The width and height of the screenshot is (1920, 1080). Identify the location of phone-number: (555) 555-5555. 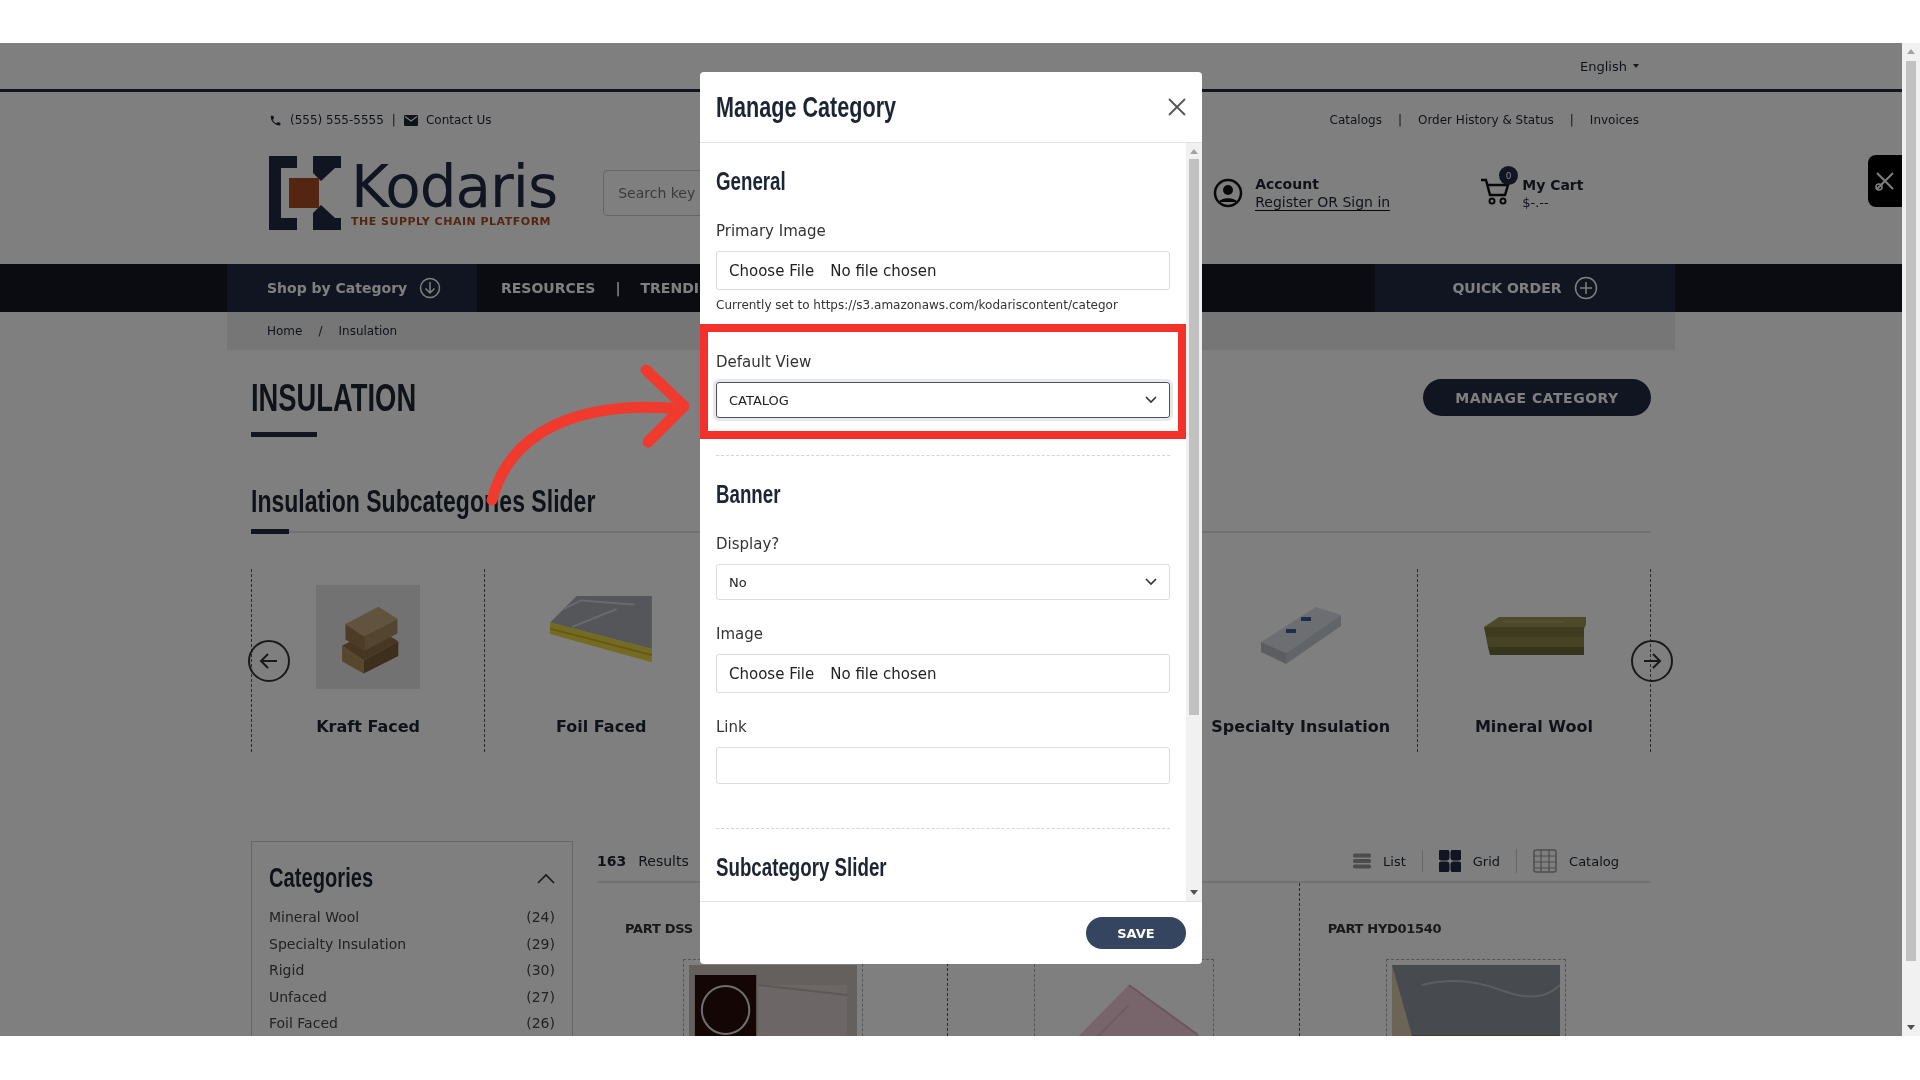
(337, 120).